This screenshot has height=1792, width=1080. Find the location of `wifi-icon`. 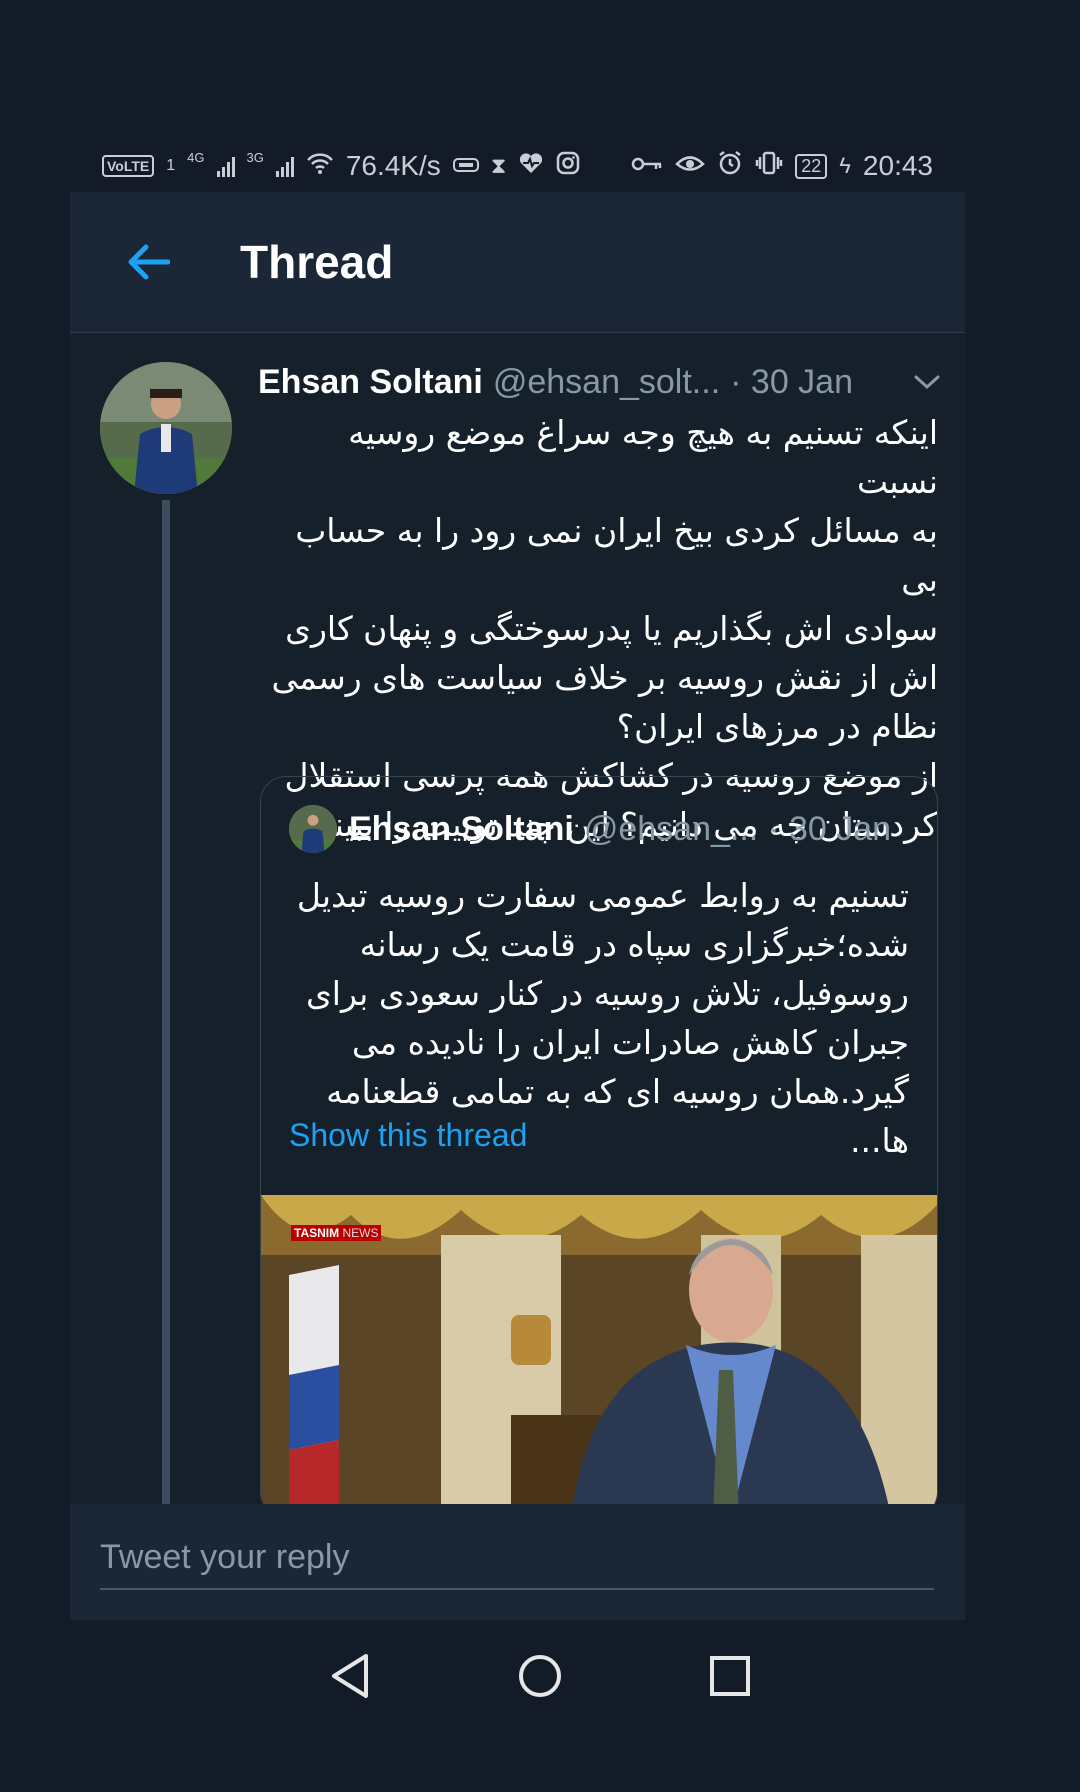

wifi-icon is located at coordinates (320, 166).